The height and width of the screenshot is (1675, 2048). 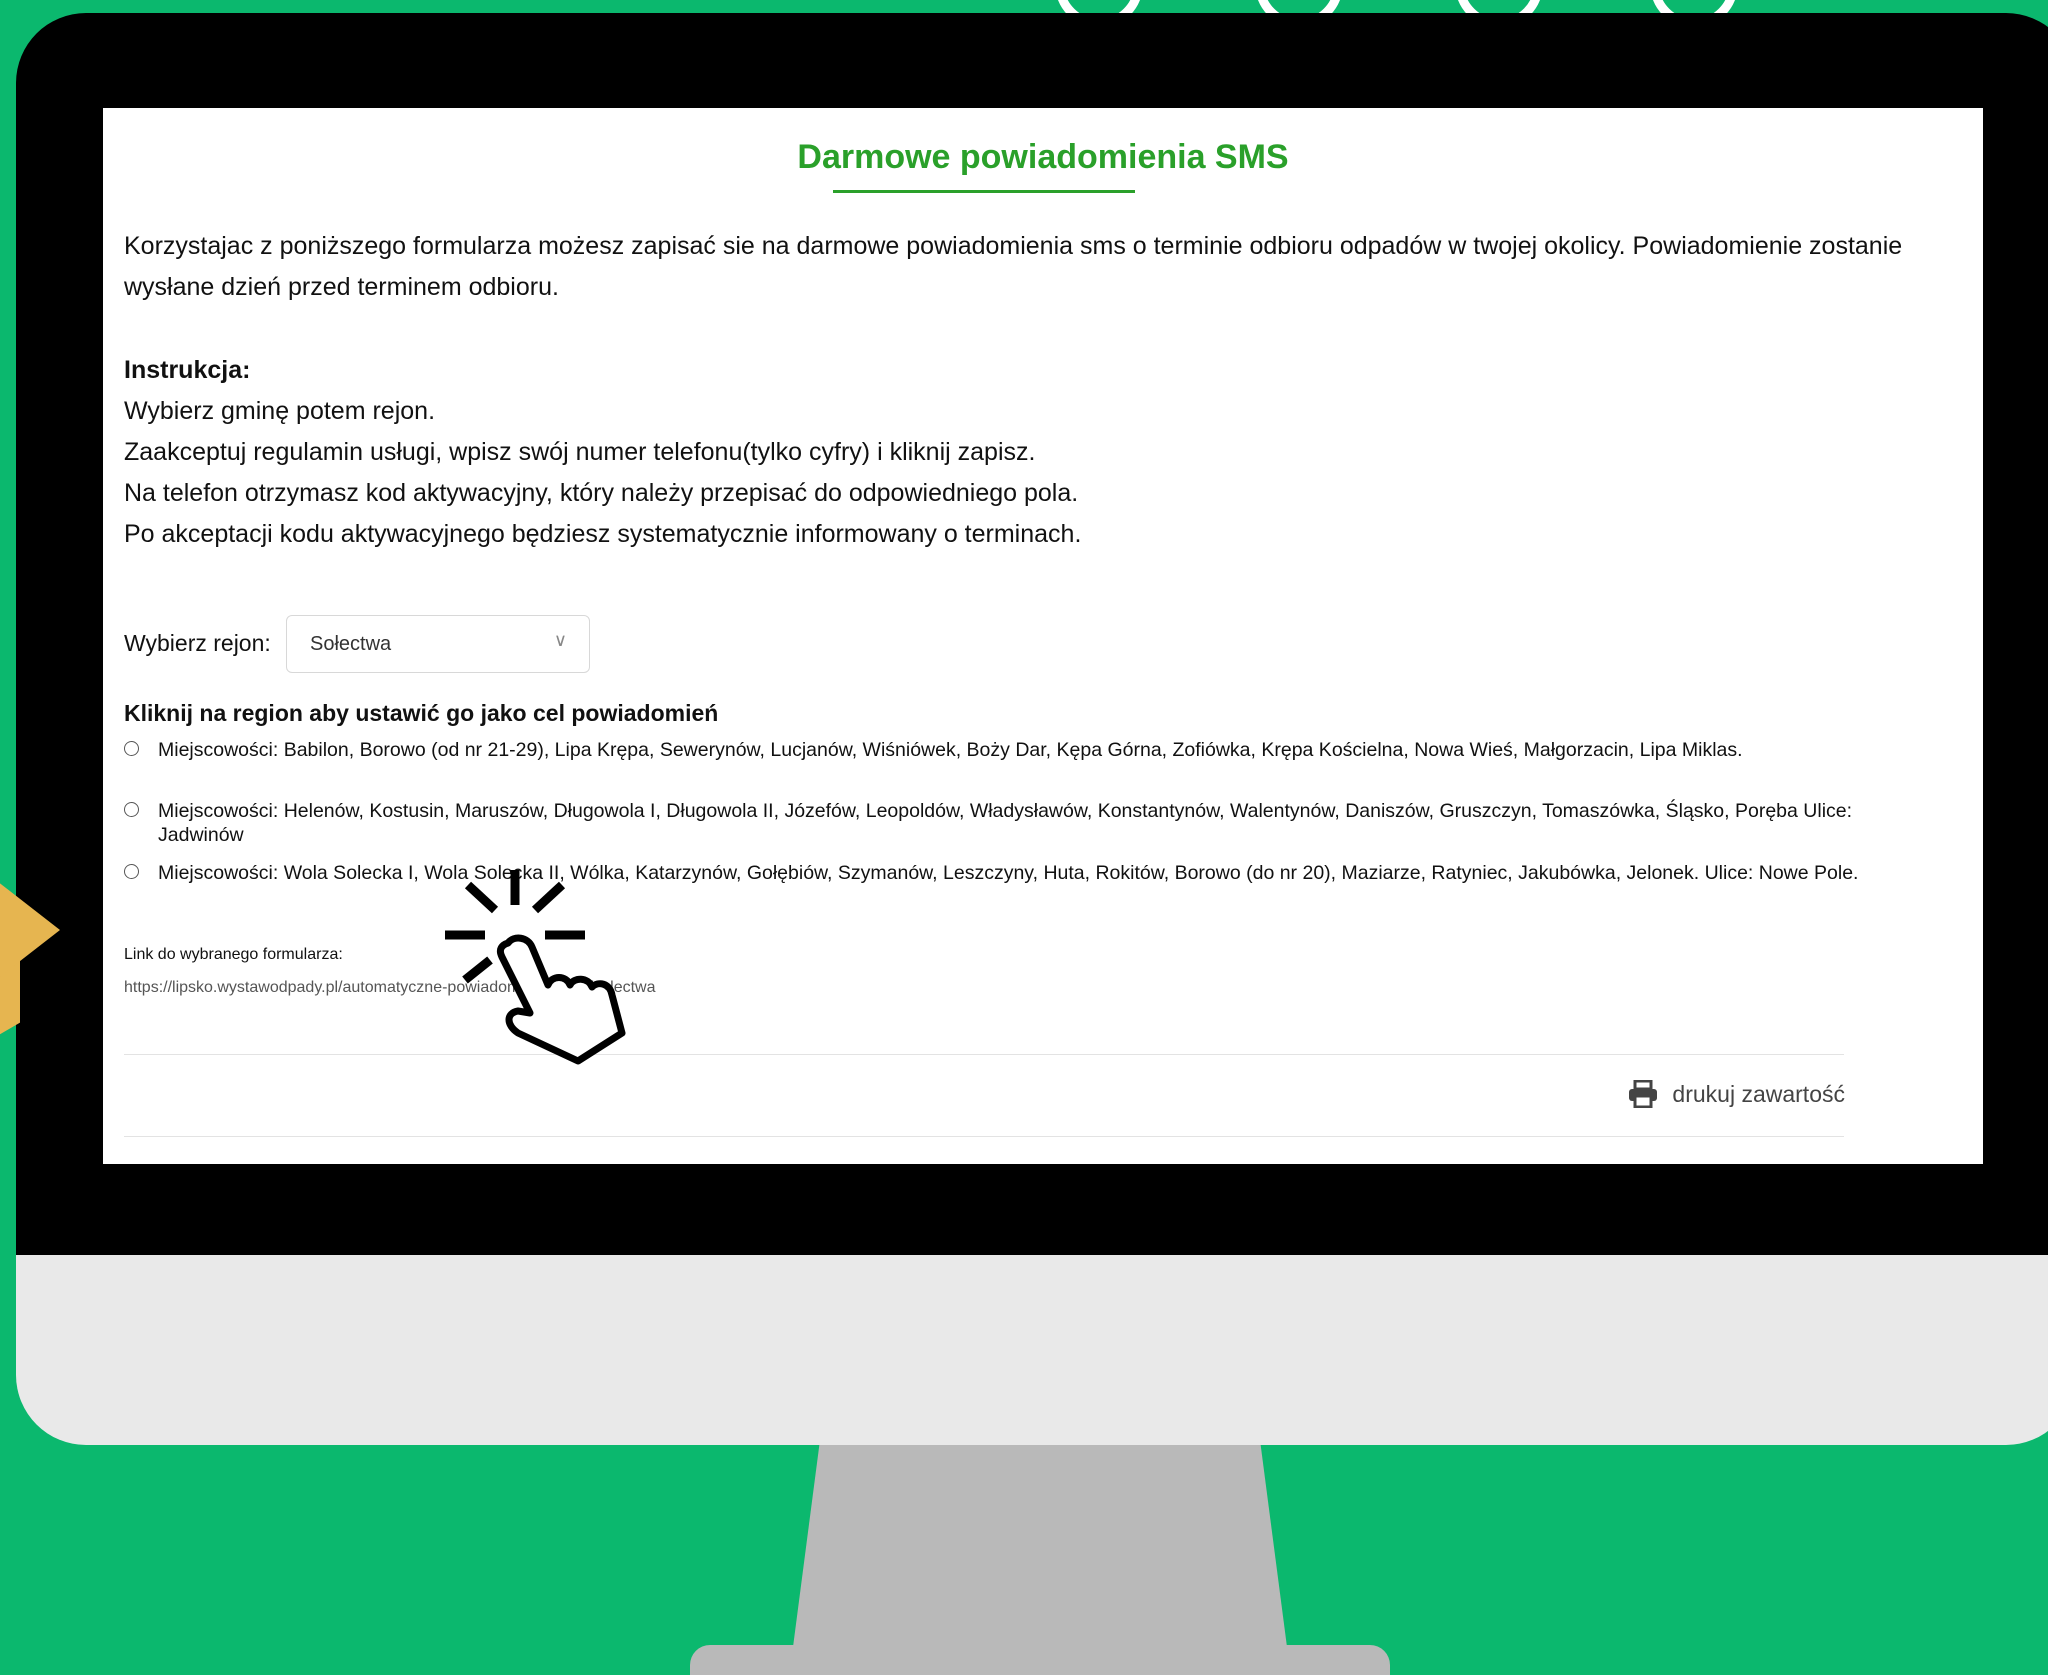 I want to click on monitor-stand, so click(x=1040, y=1555).